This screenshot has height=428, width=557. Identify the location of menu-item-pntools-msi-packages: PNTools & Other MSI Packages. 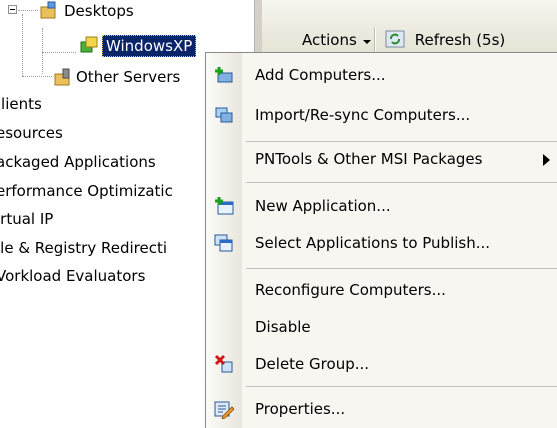
(381, 159).